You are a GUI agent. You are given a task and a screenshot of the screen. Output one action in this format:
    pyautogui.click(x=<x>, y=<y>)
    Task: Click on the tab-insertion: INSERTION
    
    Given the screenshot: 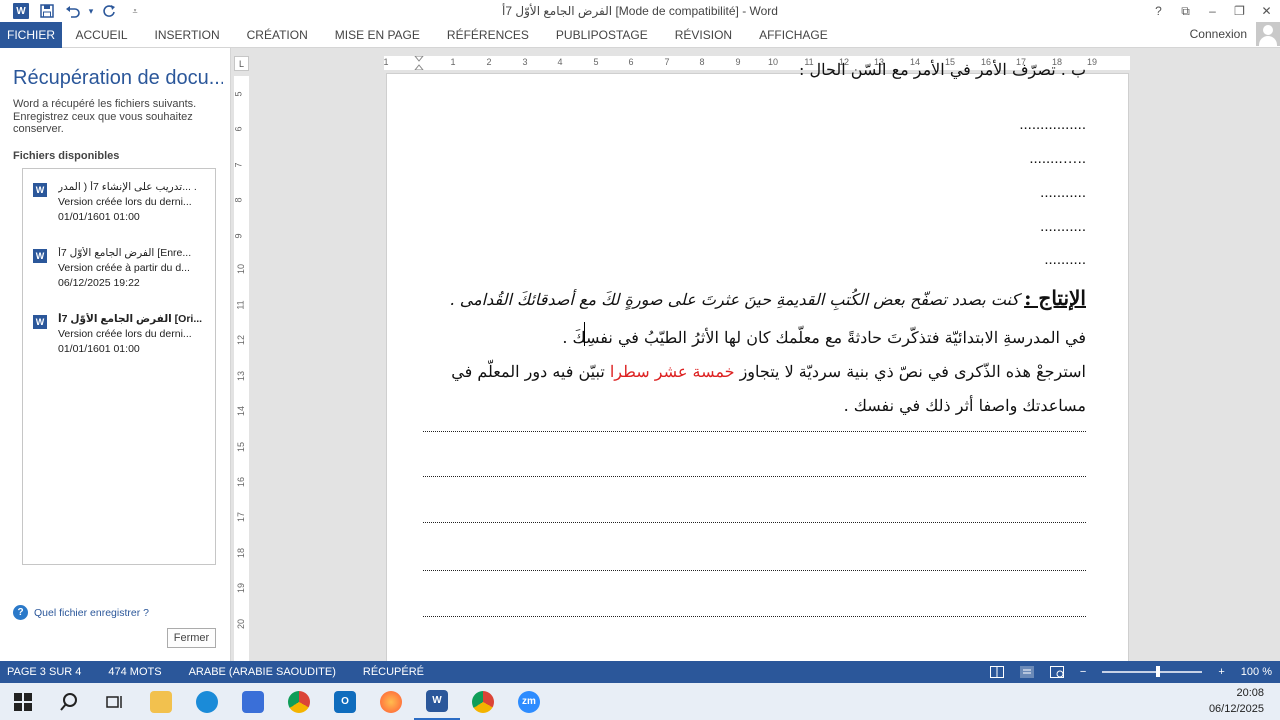 What is the action you would take?
    pyautogui.click(x=187, y=35)
    